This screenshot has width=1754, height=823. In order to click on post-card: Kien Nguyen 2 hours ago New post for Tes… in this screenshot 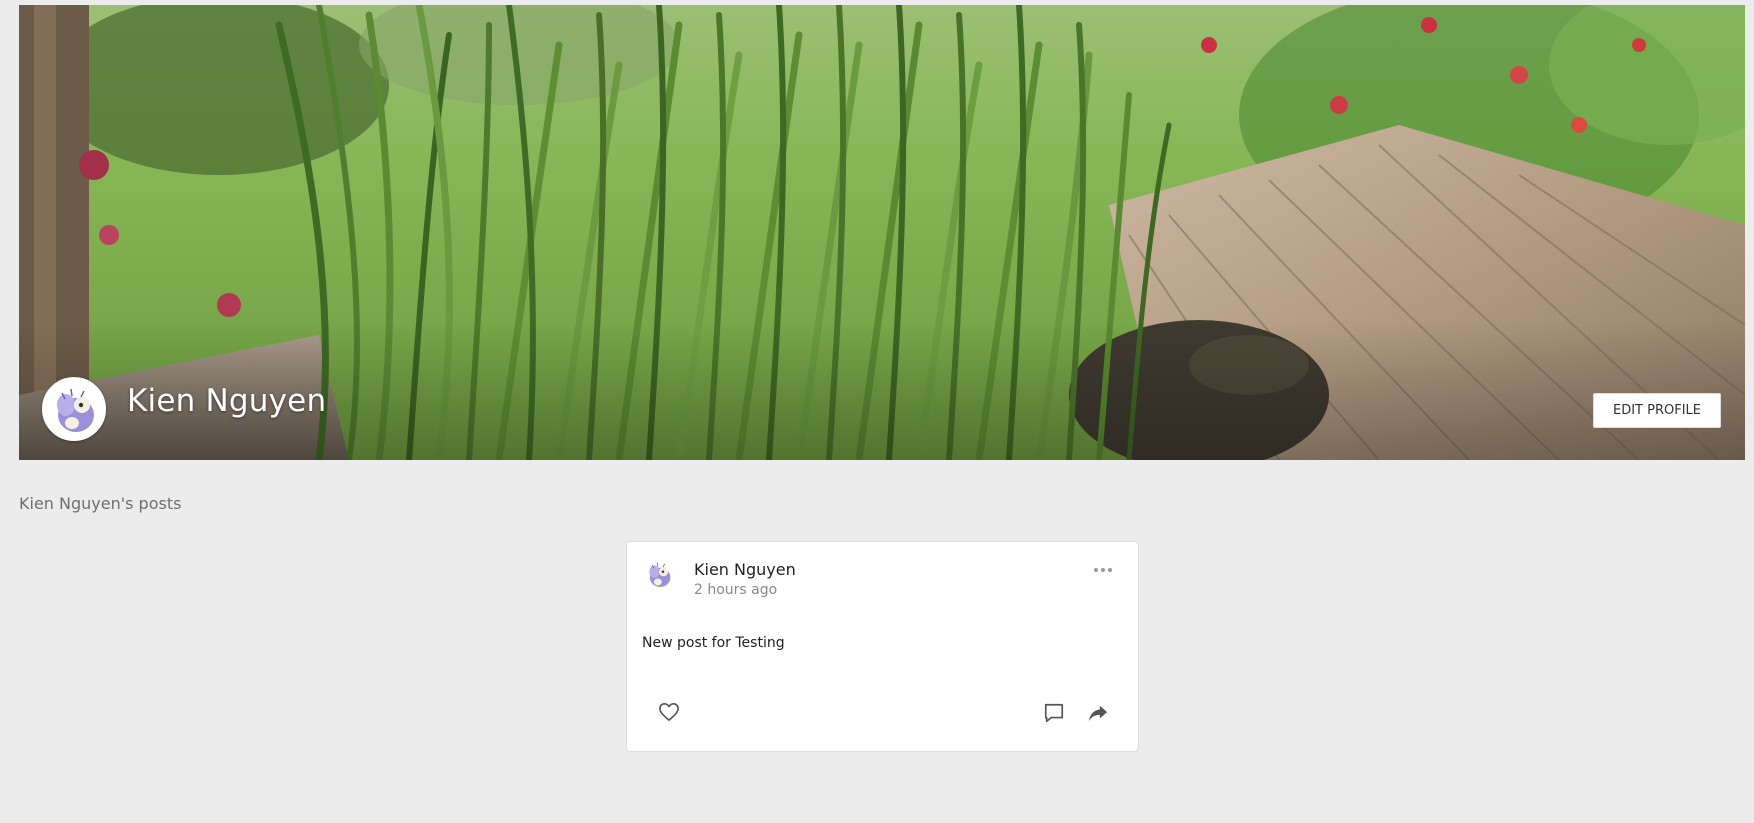, I will do `click(882, 646)`.